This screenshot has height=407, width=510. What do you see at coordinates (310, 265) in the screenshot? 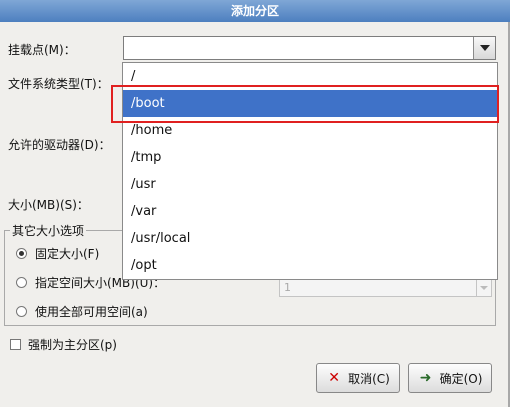
I see `dropdown-option-opt: /opt` at bounding box center [310, 265].